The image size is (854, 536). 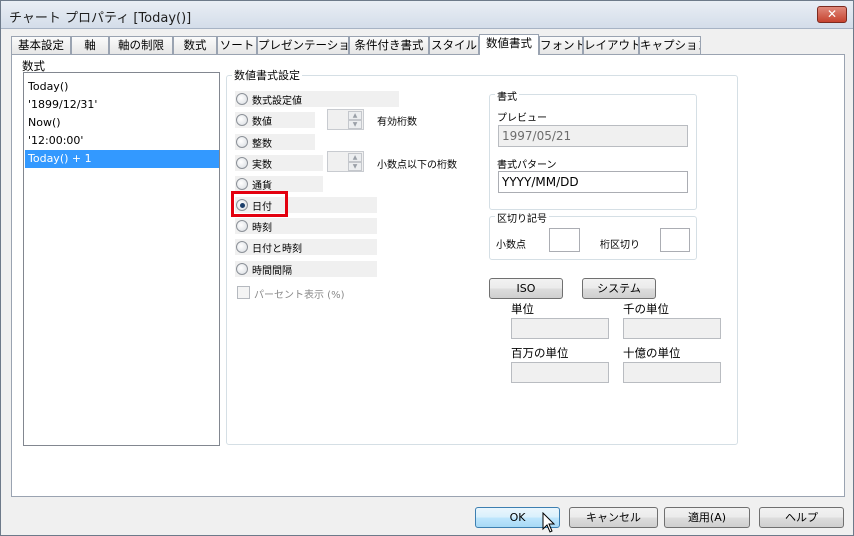 What do you see at coordinates (560, 372) in the screenshot?
I see `million-unit-field` at bounding box center [560, 372].